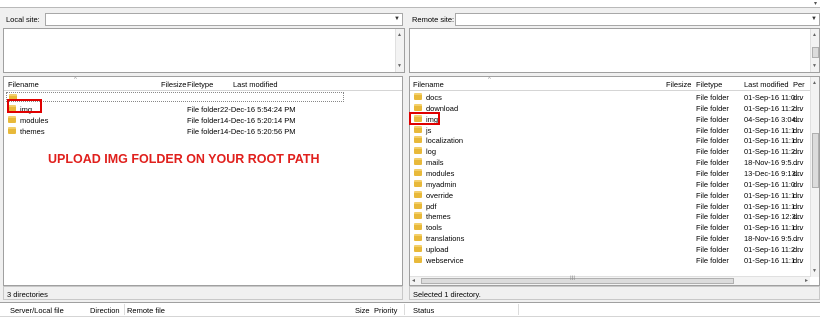 The image size is (820, 326). Describe the element at coordinates (607, 195) in the screenshot. I see `remote-row: override File folder 01-Sep-16 11:1... drv` at that location.